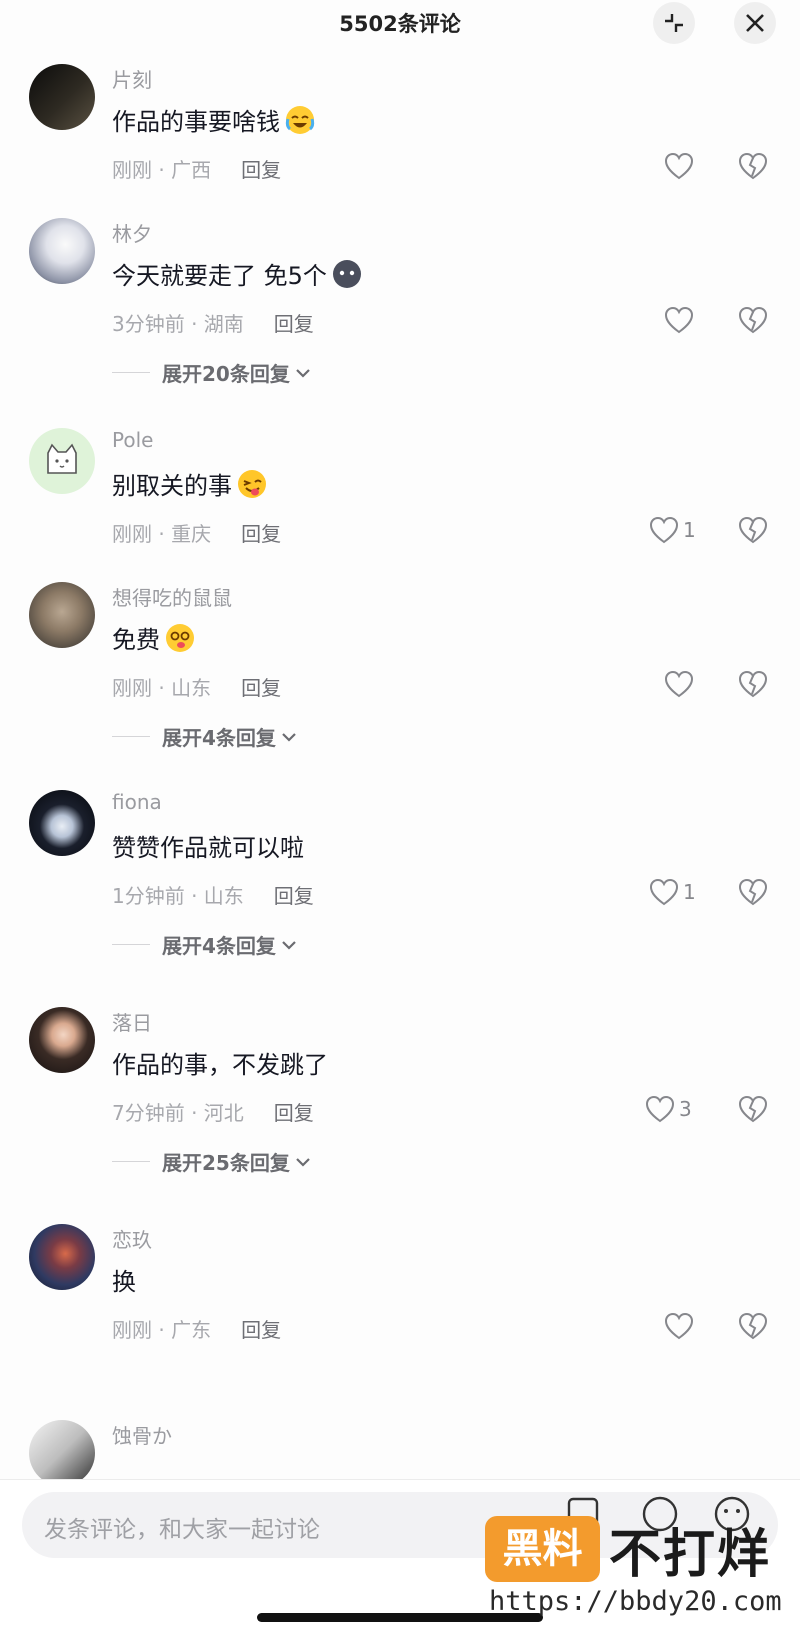 Image resolution: width=800 pixels, height=1633 pixels. What do you see at coordinates (213, 1113) in the screenshot?
I see `comment-meta: 7分钟前 · 河北 回复` at bounding box center [213, 1113].